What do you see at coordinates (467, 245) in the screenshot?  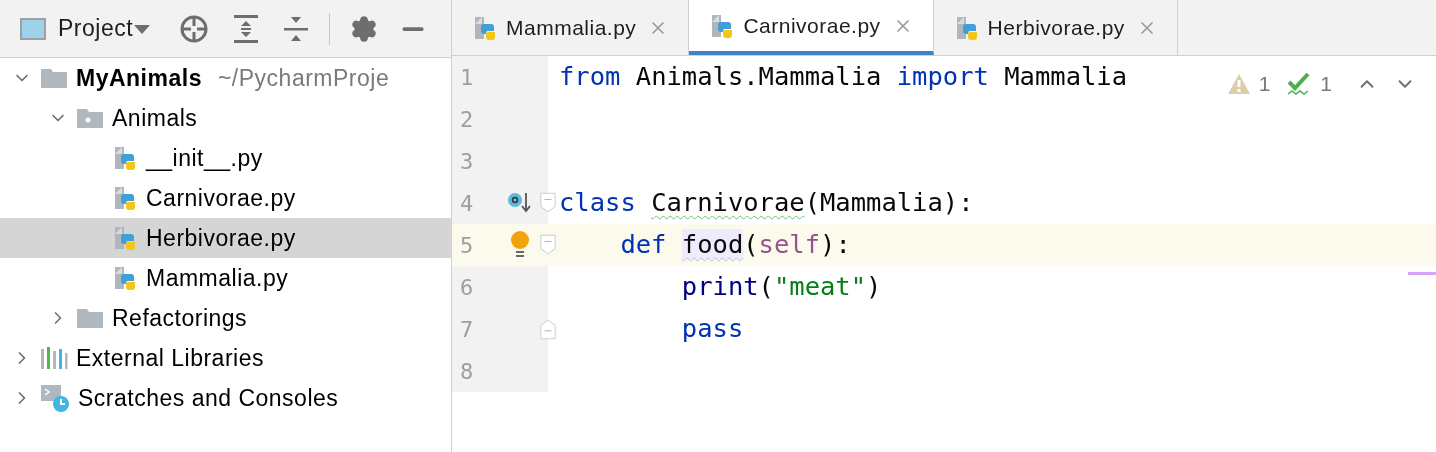 I see `line-number: 5` at bounding box center [467, 245].